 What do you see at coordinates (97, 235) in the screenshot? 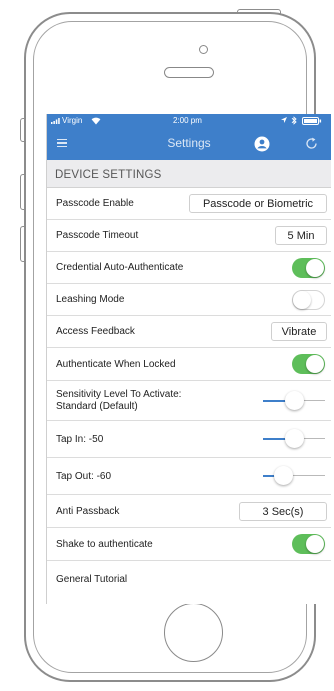
I see `passcode-timeout-label: Passcode Timeout` at bounding box center [97, 235].